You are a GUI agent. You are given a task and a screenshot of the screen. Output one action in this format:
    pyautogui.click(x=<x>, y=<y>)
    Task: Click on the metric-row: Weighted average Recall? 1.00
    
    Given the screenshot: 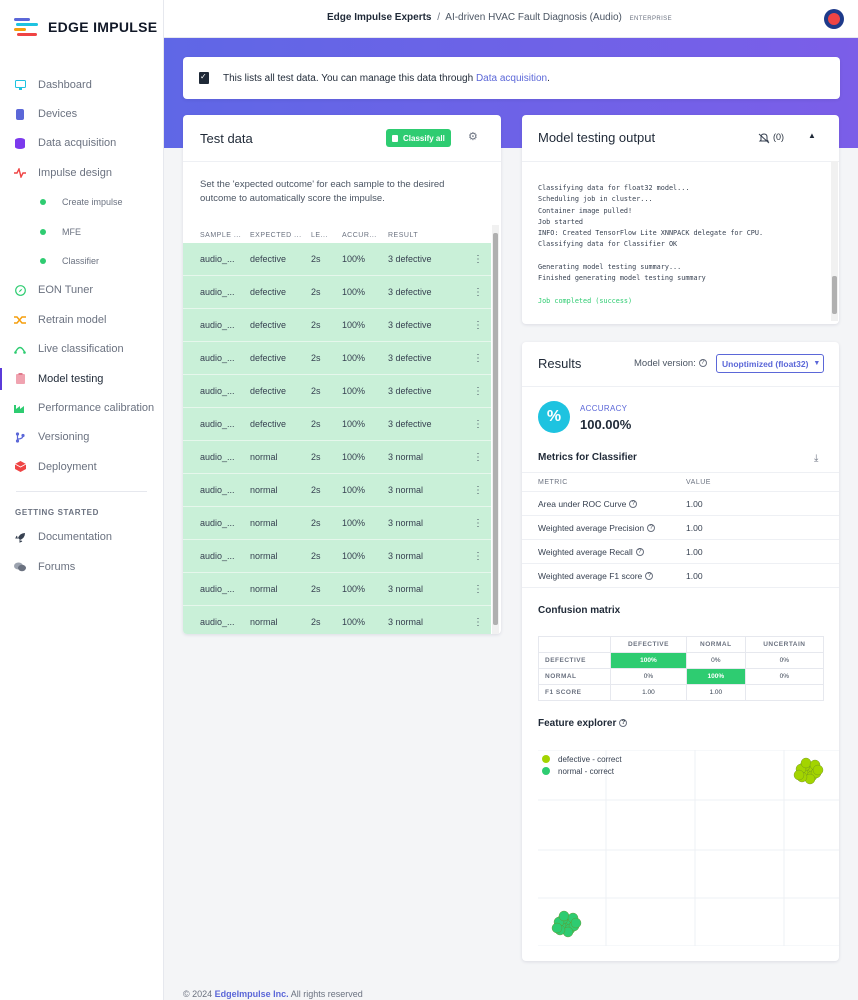 What is the action you would take?
    pyautogui.click(x=680, y=552)
    